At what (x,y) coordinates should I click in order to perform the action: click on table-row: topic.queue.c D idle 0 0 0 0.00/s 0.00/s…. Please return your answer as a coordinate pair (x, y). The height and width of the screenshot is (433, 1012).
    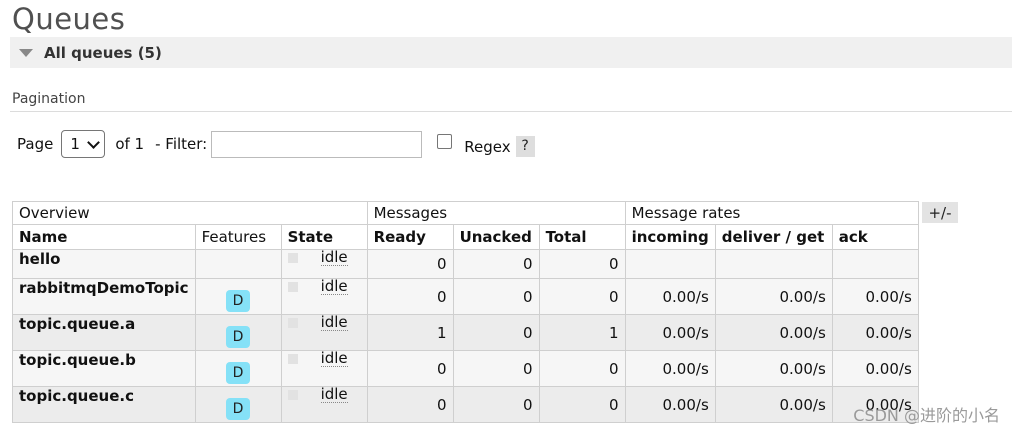
    Looking at the image, I should click on (465, 404).